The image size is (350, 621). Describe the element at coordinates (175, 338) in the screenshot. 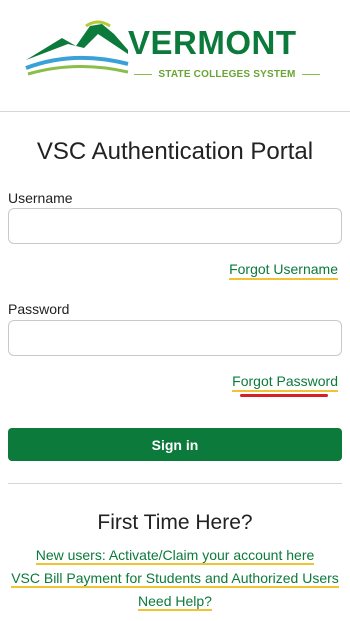

I see `password-input` at that location.